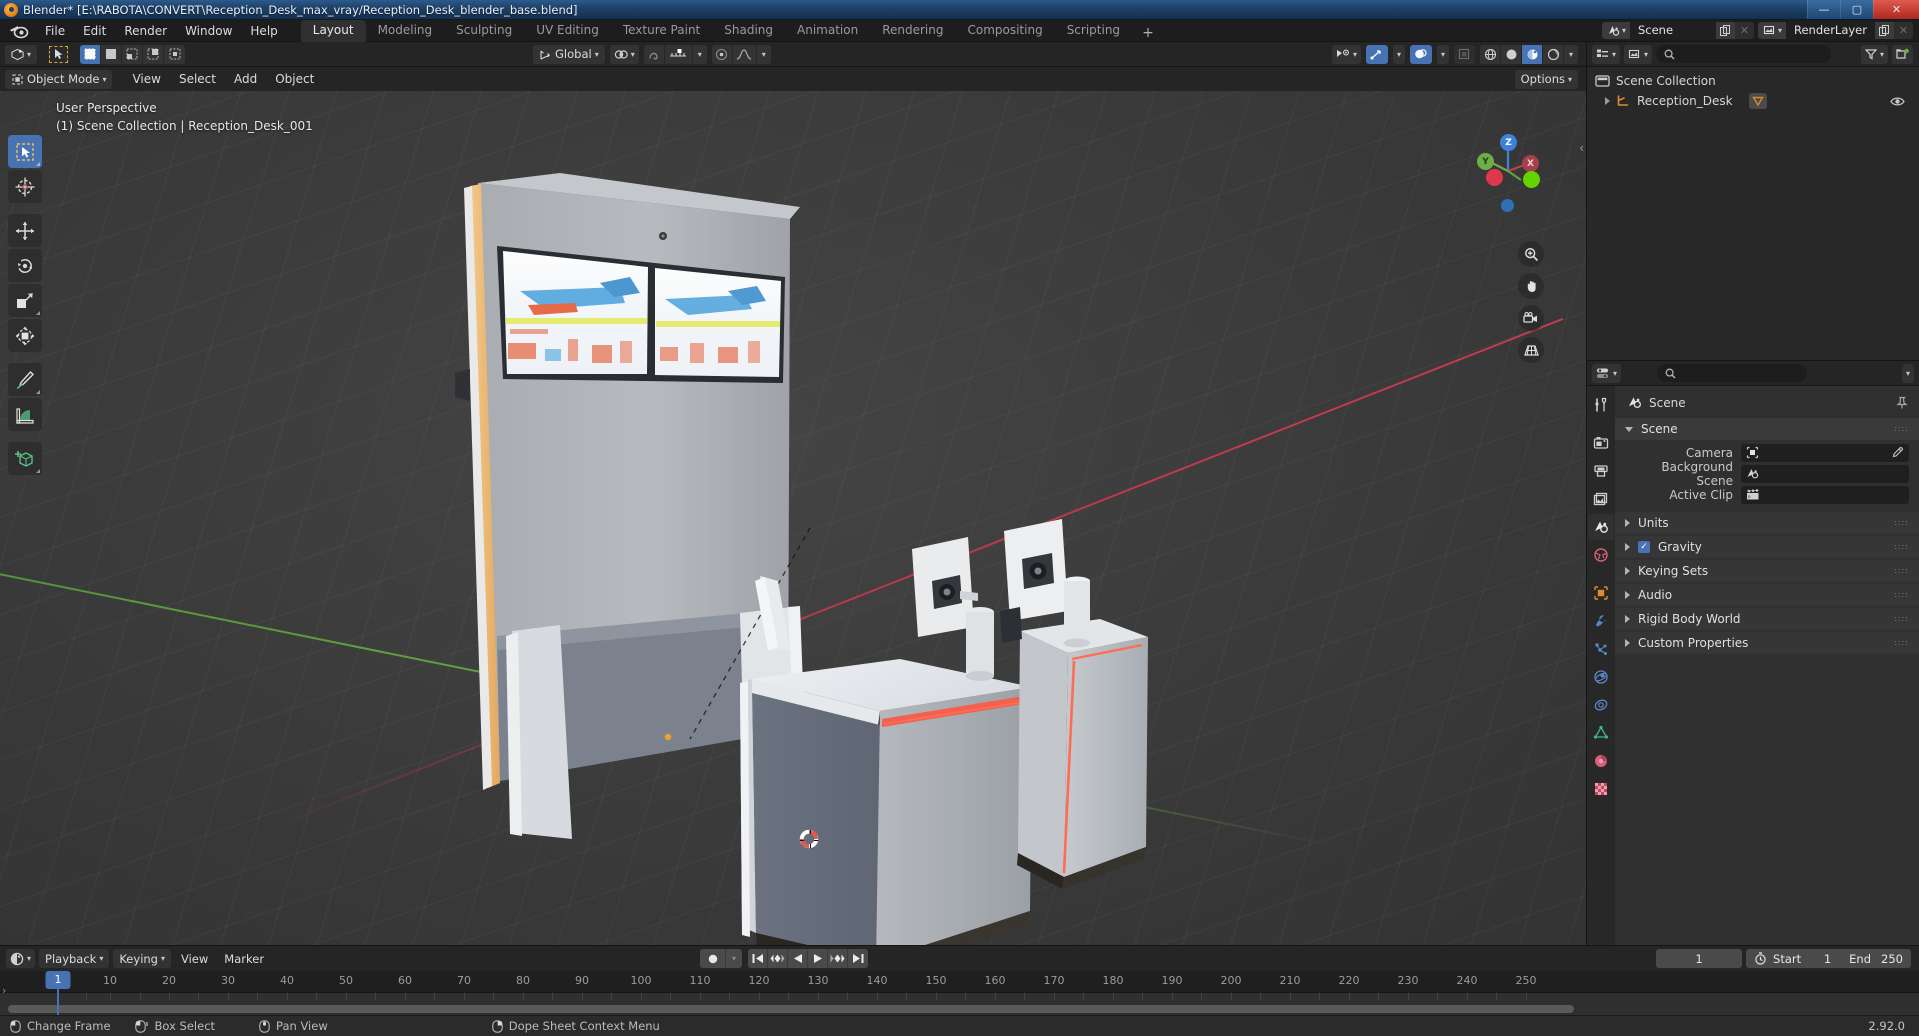 The height and width of the screenshot is (1036, 1919). What do you see at coordinates (1601, 405) in the screenshot?
I see `tab-tool-icon` at bounding box center [1601, 405].